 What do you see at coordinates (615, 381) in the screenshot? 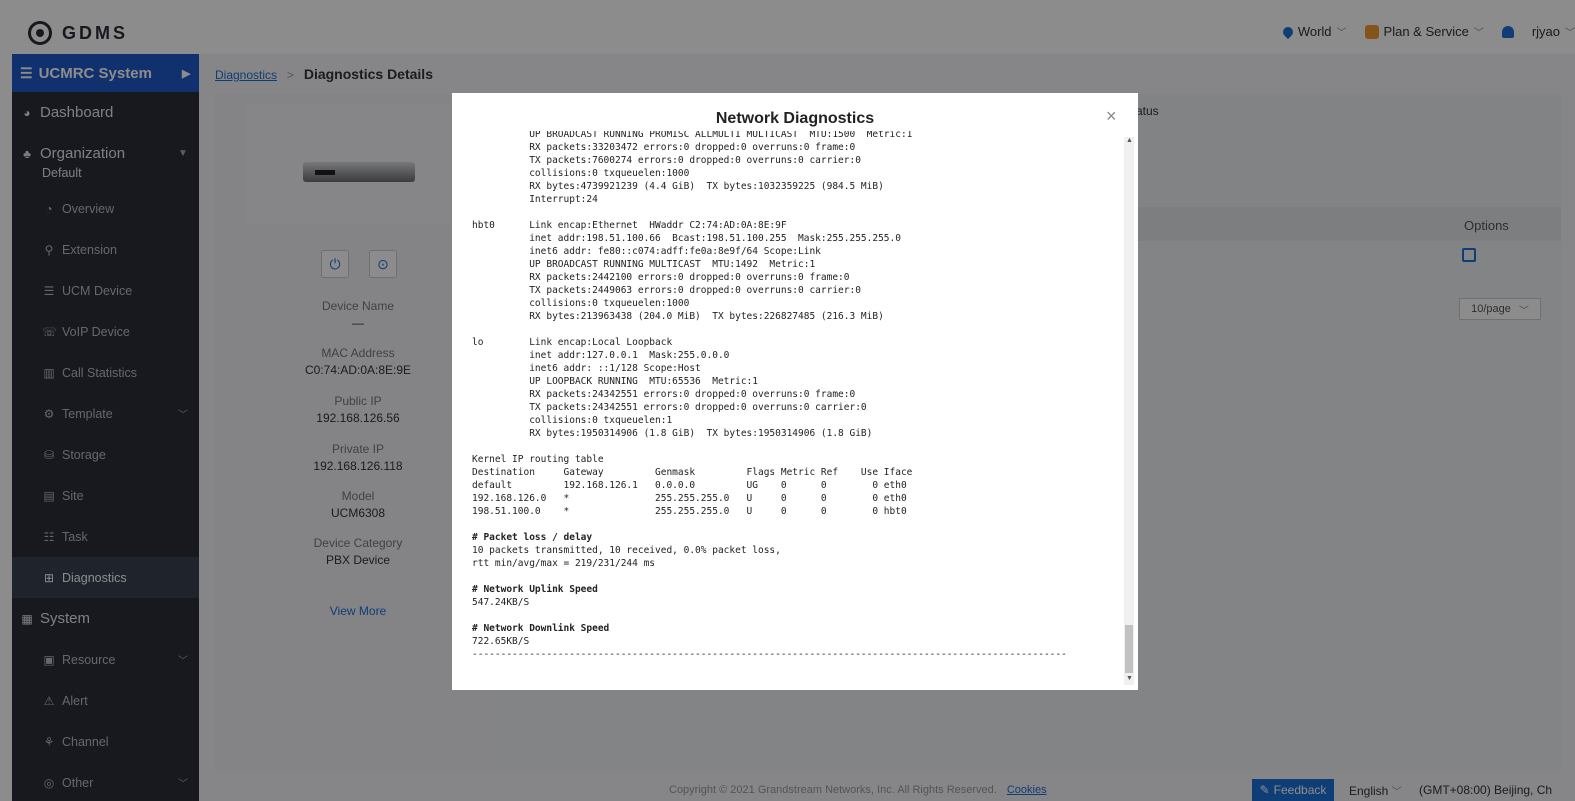
I see `log-line: UP LOOPBACK RUNNING MTU:65536 Metric:1` at bounding box center [615, 381].